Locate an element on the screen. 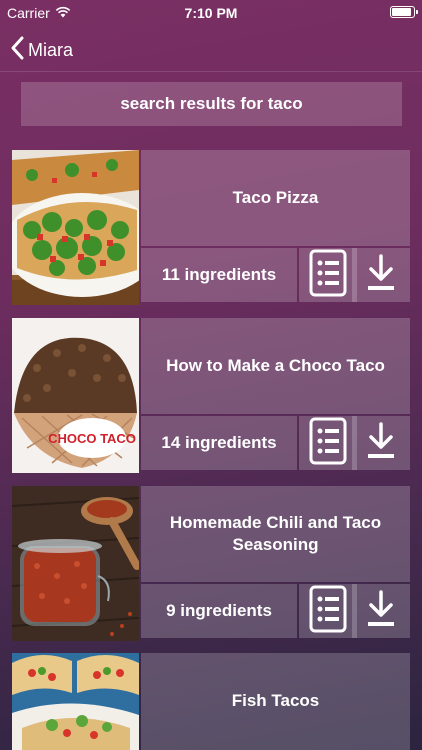 This screenshot has width=422, height=750. recipe-thumbnail-chili-seasoning is located at coordinates (75, 563).